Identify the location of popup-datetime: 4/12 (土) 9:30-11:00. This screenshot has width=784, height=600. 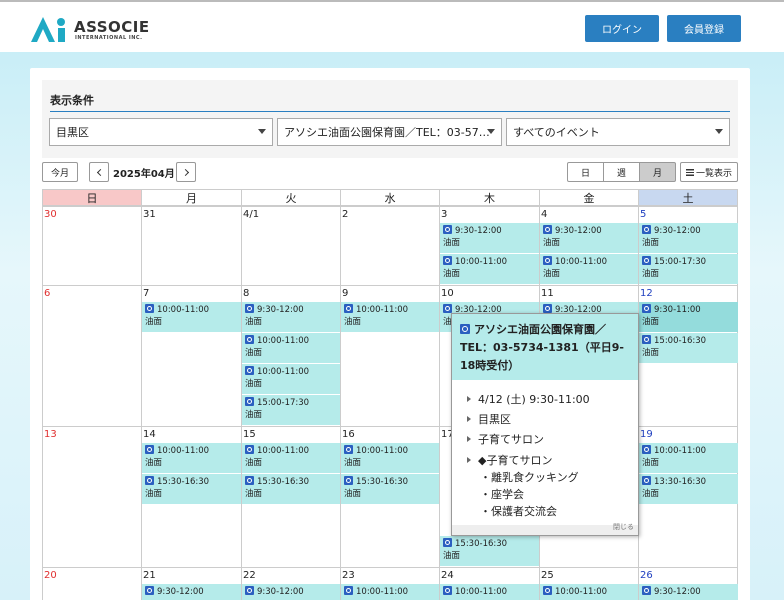
(528, 400).